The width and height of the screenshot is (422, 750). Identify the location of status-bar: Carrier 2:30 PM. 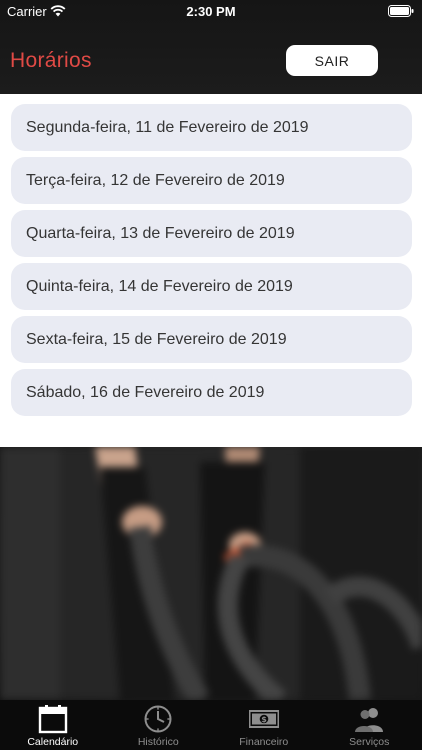
(211, 12).